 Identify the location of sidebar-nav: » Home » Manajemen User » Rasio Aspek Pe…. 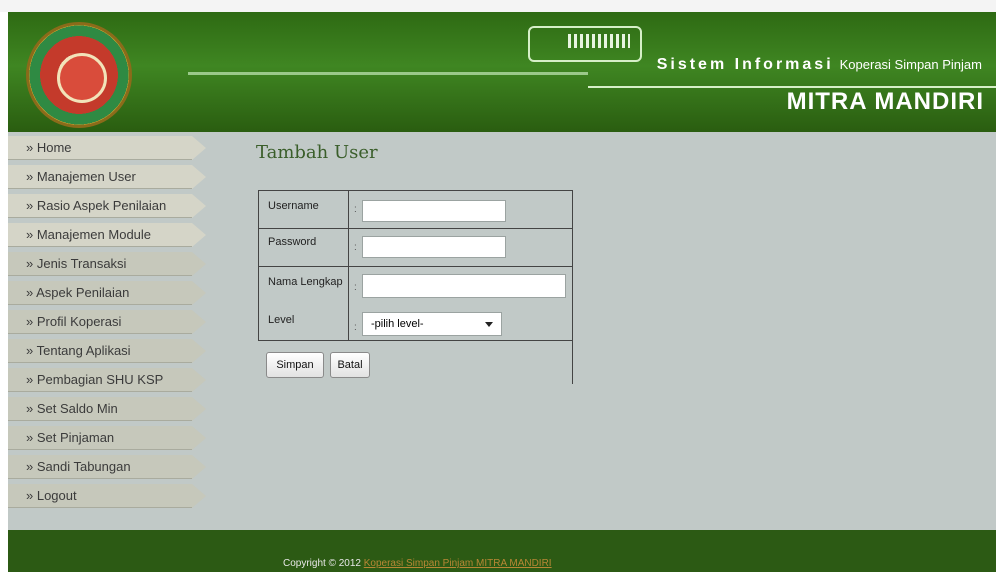
(107, 322).